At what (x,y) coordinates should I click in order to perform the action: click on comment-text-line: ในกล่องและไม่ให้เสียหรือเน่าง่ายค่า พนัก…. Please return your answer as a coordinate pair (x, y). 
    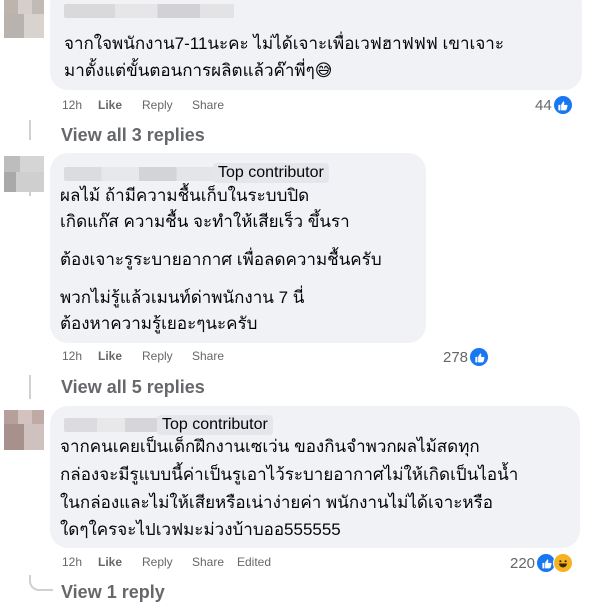
    Looking at the image, I should click on (276, 502).